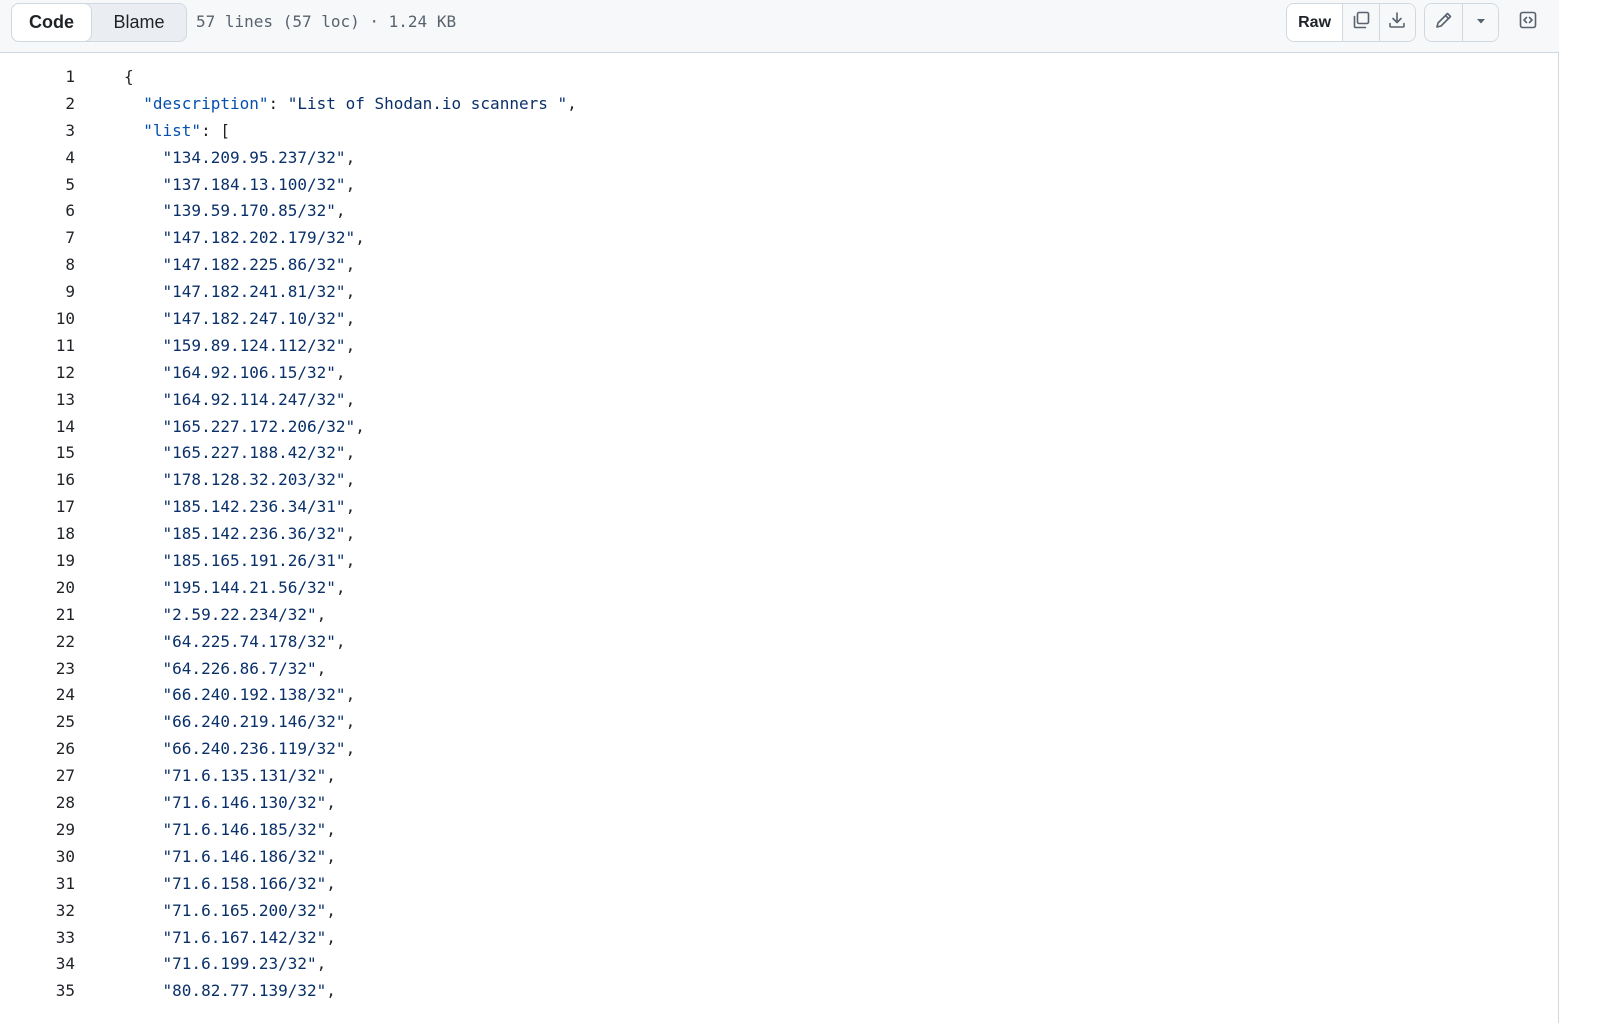 Image resolution: width=1600 pixels, height=1023 pixels. What do you see at coordinates (37, 103) in the screenshot?
I see `line-number: 2` at bounding box center [37, 103].